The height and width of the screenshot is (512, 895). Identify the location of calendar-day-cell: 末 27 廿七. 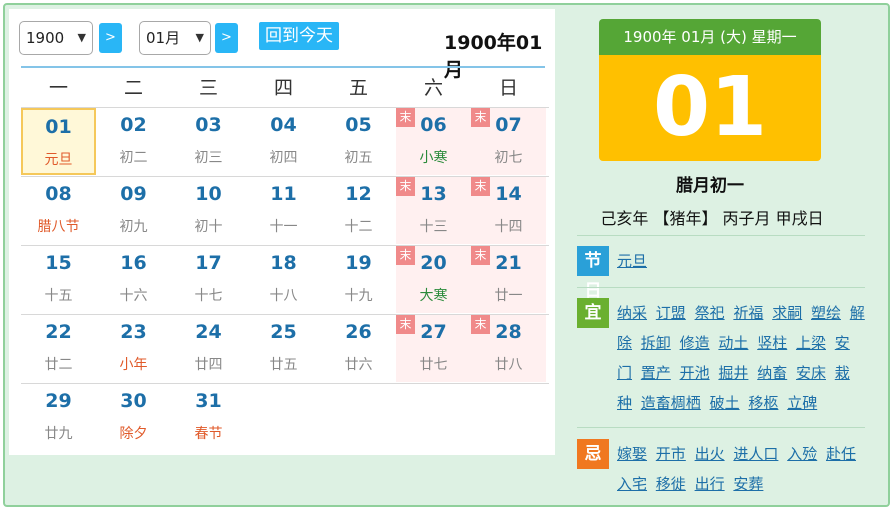
(433, 348).